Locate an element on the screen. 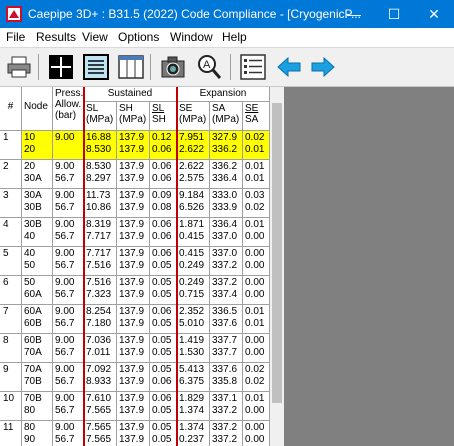 The image size is (454, 446). cell-sl: 7.516 7.323 is located at coordinates (100, 290).